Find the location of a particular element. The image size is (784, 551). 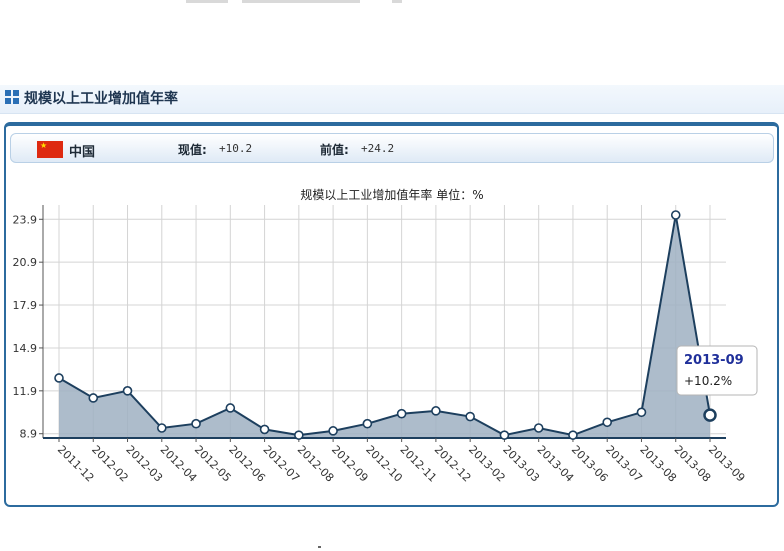

tooltip: 2013-09 +10.2% is located at coordinates (717, 370).